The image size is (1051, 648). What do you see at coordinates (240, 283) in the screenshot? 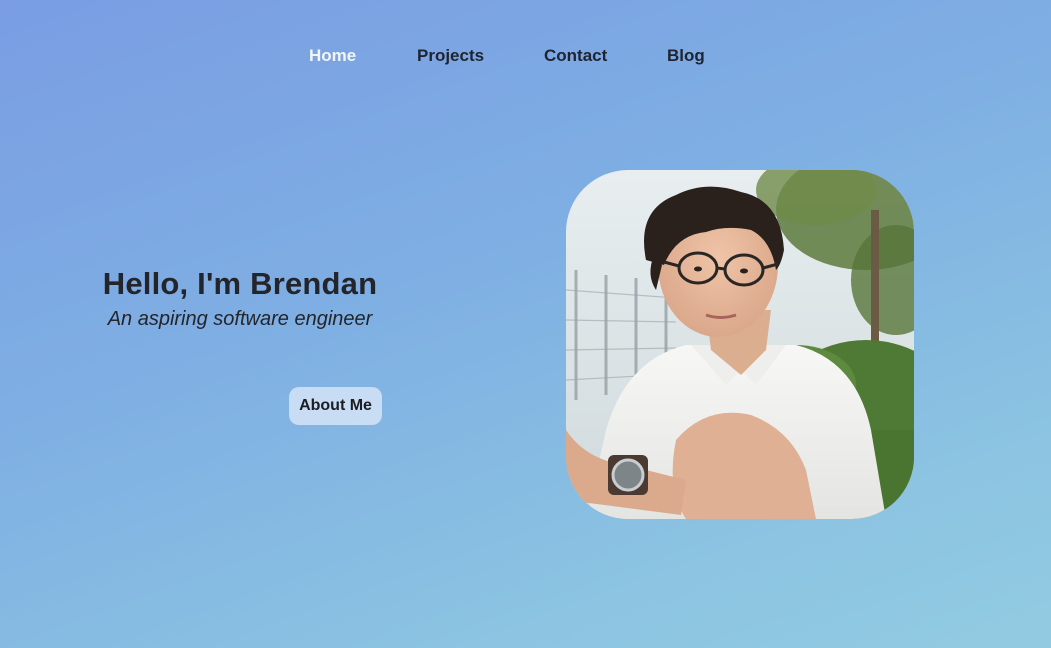
I see `hero-title: Hello, I'm Brendan` at bounding box center [240, 283].